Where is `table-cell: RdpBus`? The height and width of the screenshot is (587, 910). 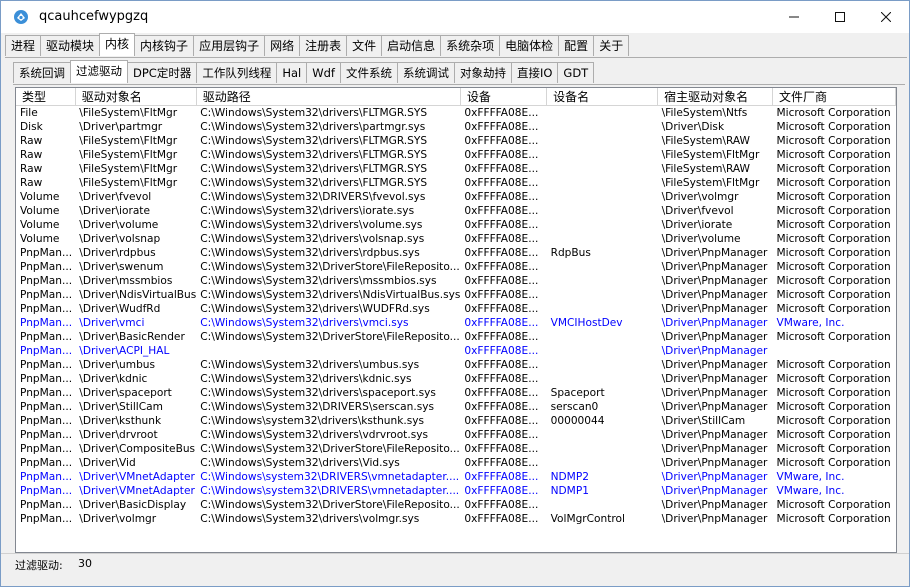
table-cell: RdpBus is located at coordinates (570, 253).